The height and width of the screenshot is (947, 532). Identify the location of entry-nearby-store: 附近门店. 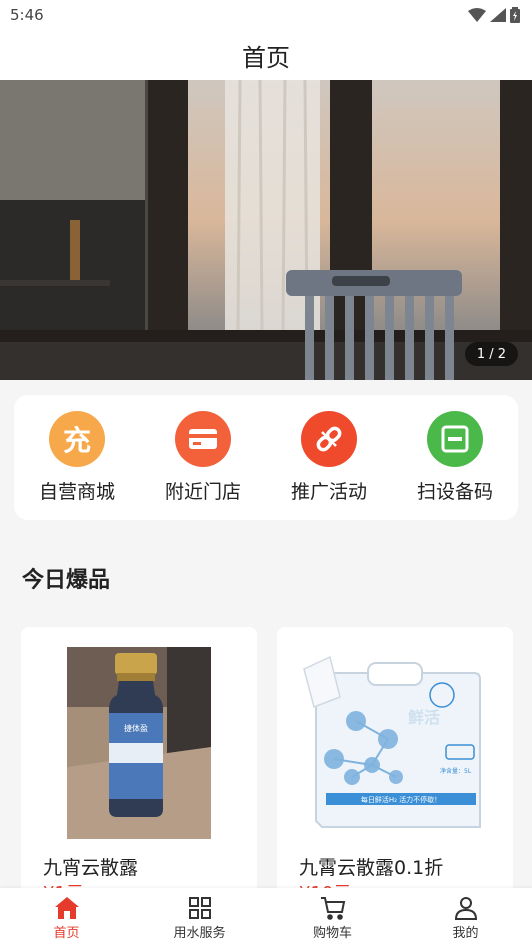
(203, 457).